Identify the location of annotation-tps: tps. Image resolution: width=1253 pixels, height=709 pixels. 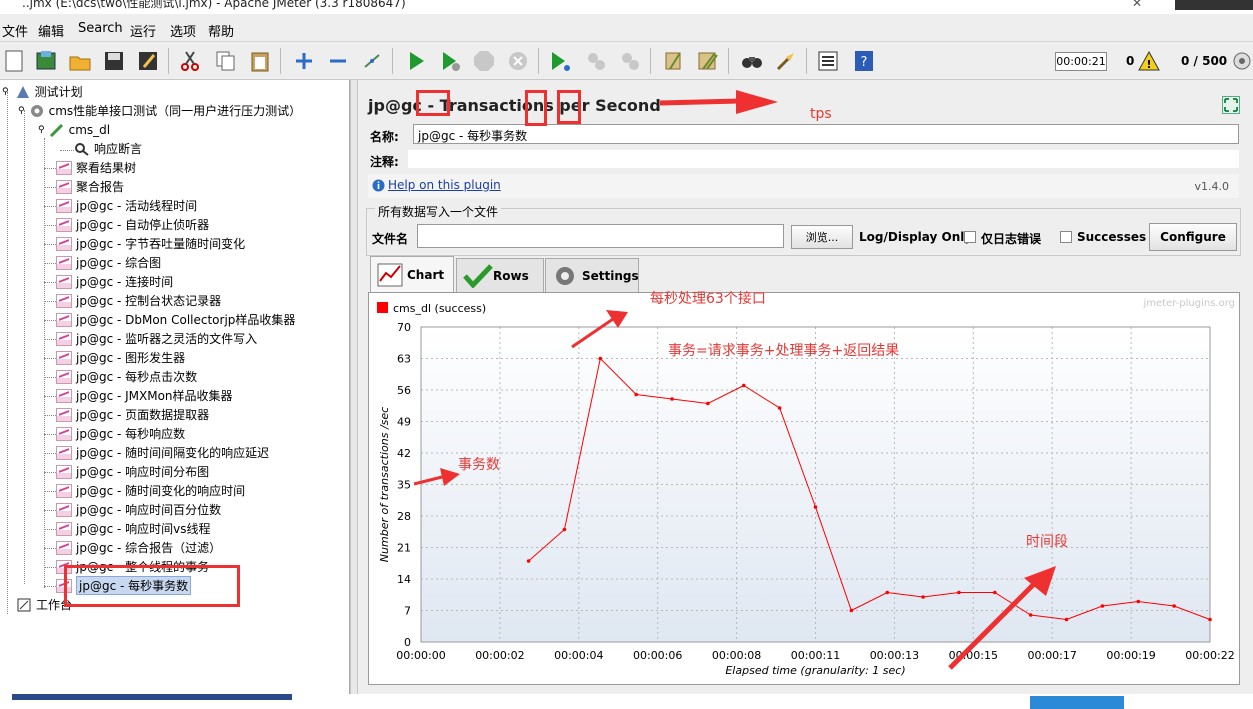
(821, 114).